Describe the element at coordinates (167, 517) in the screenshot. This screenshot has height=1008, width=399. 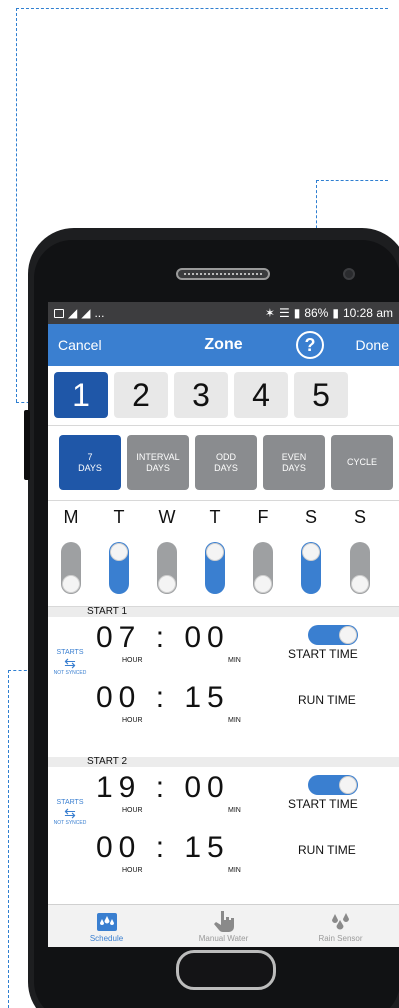
I see `day-label: W` at that location.